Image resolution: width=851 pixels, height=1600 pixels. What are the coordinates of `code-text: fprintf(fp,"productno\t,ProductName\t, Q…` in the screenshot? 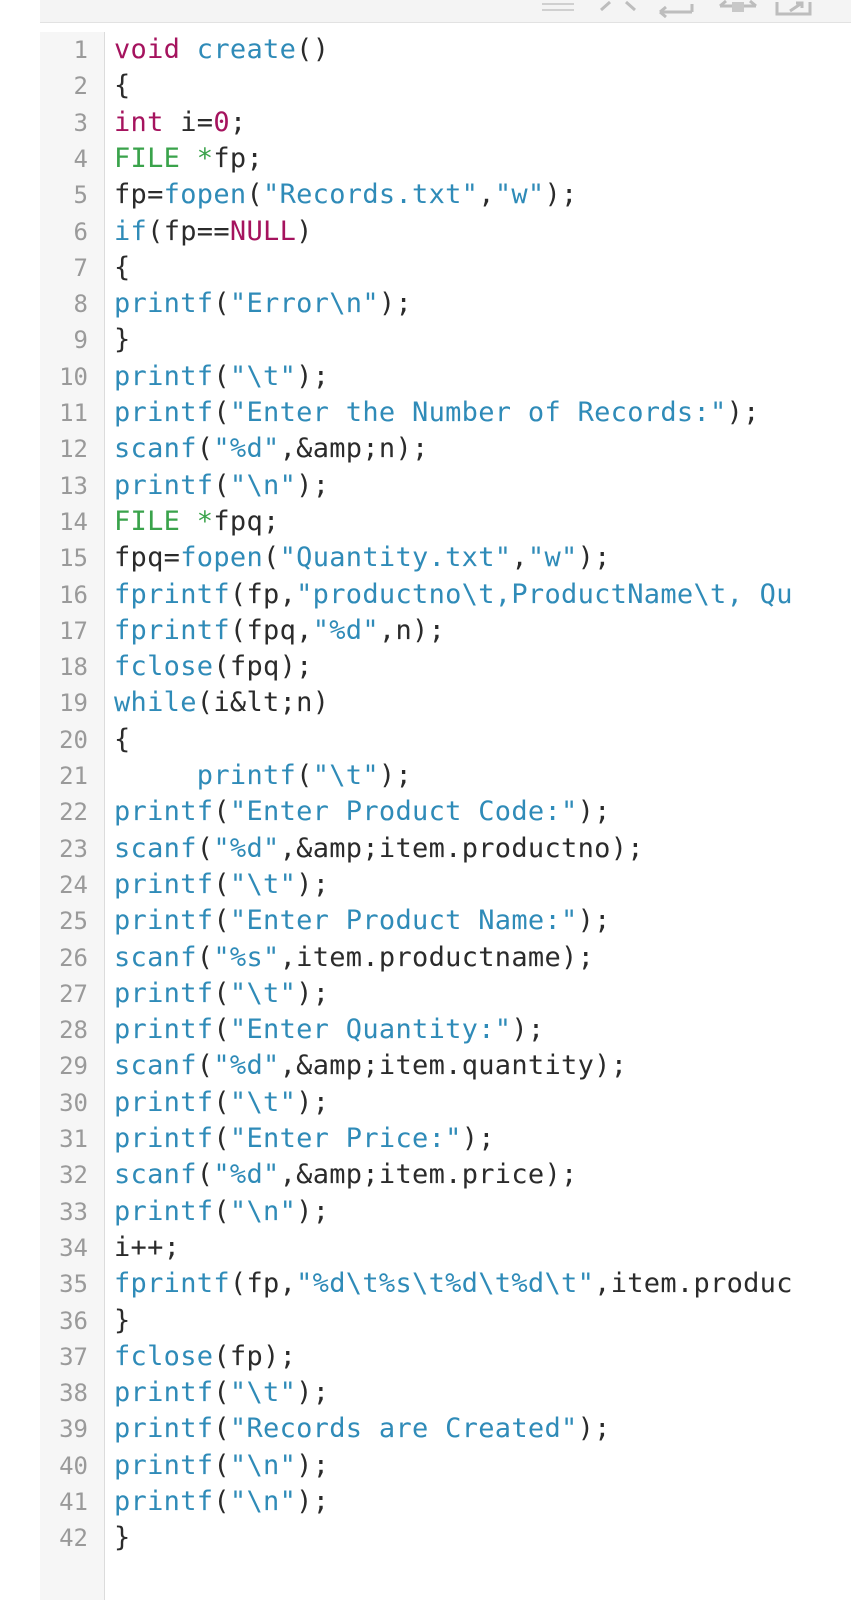 It's located at (453, 595).